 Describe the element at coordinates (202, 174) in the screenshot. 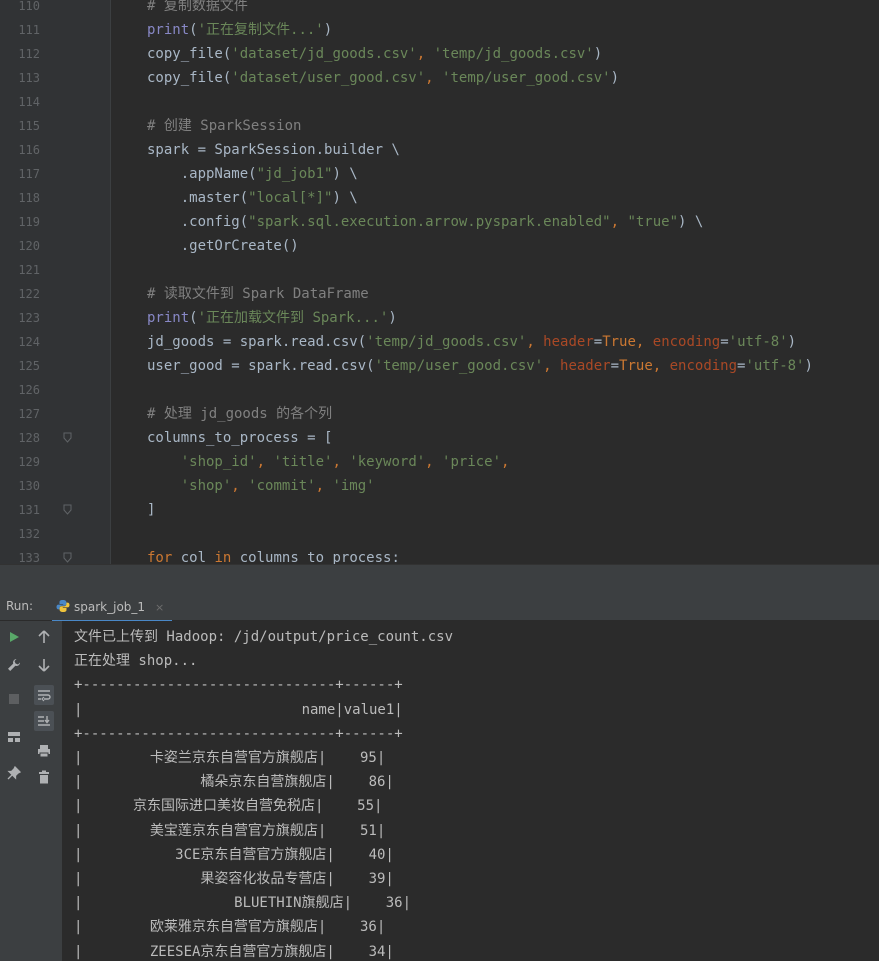

I see `code-token: .appName(` at that location.